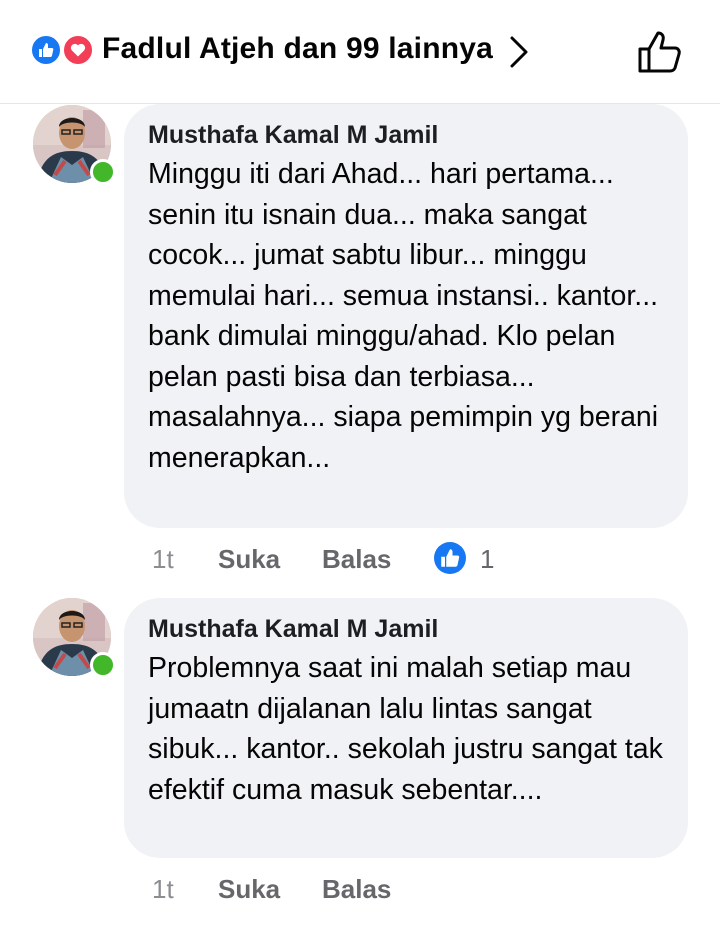 The width and height of the screenshot is (720, 926). Describe the element at coordinates (46, 50) in the screenshot. I see `like-reaction-icon` at that location.